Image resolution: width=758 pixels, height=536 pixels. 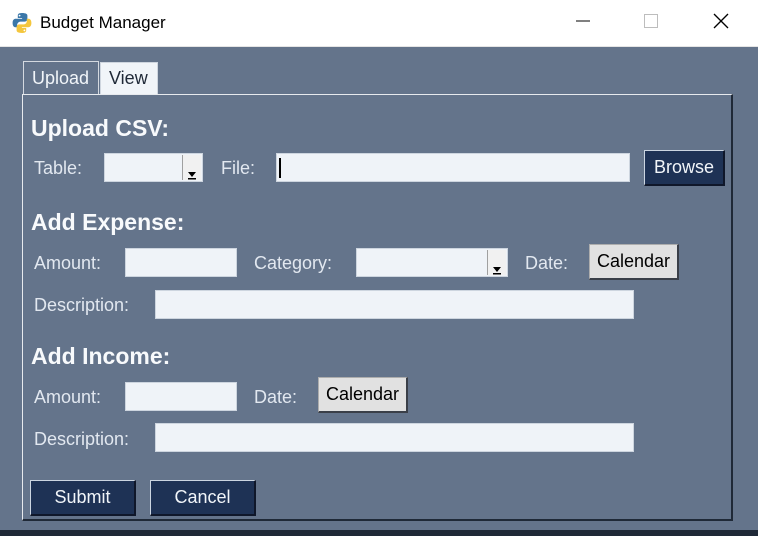 I want to click on income-amount-input, so click(x=181, y=396).